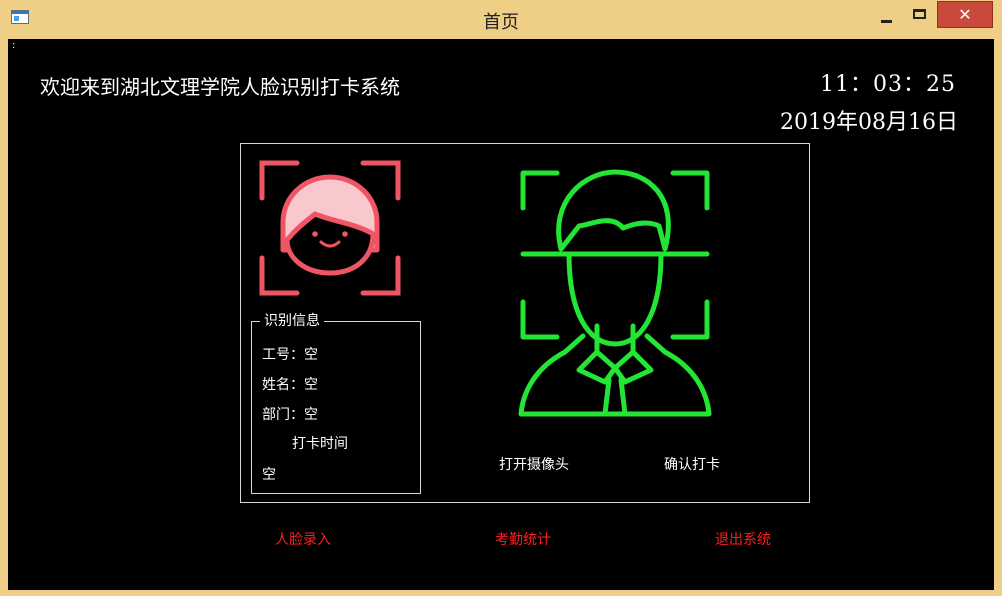  I want to click on female-face-scan-icon, so click(330, 228).